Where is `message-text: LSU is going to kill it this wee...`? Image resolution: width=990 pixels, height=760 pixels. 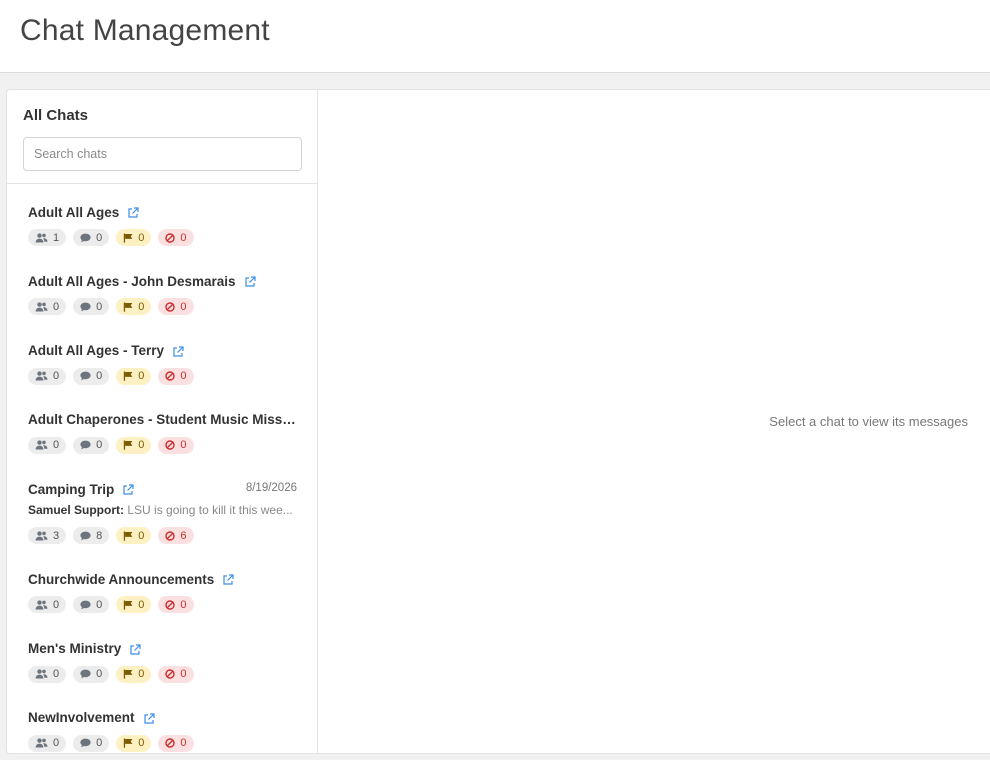 message-text: LSU is going to kill it this wee... is located at coordinates (210, 510).